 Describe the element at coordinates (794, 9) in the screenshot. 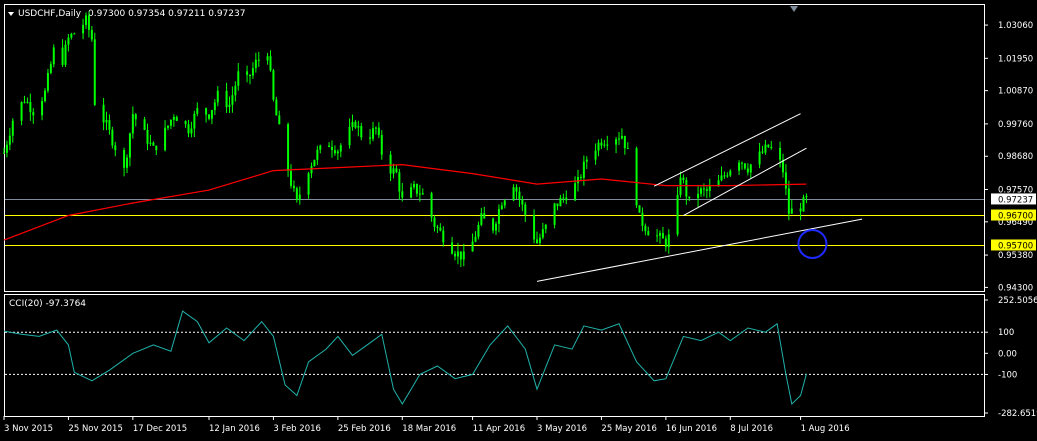

I see `shift-marker-icon` at that location.